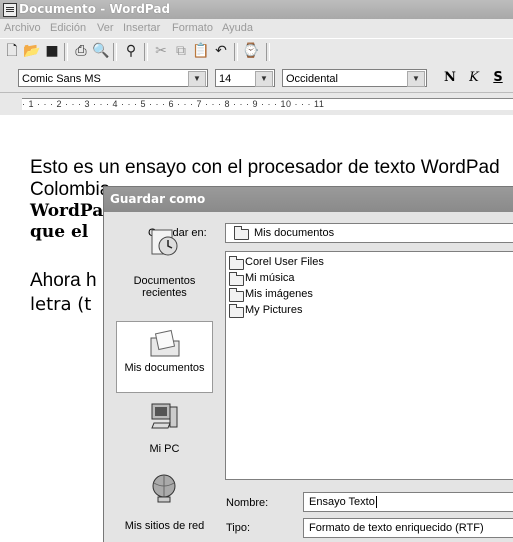  What do you see at coordinates (59, 232) in the screenshot?
I see `doc-line-4: que el` at bounding box center [59, 232].